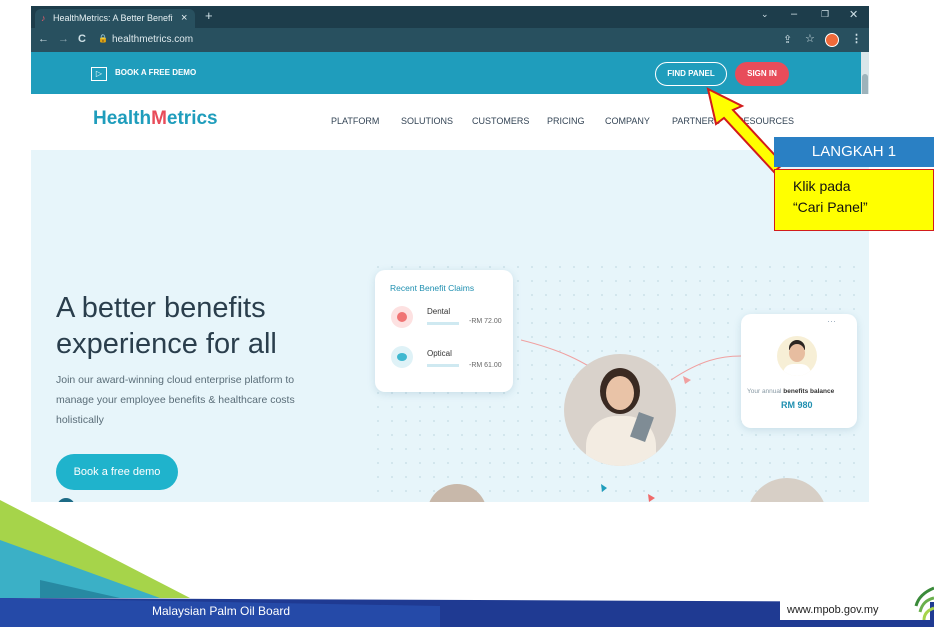  I want to click on instruction-line2: “Cari Panel”, so click(830, 207).